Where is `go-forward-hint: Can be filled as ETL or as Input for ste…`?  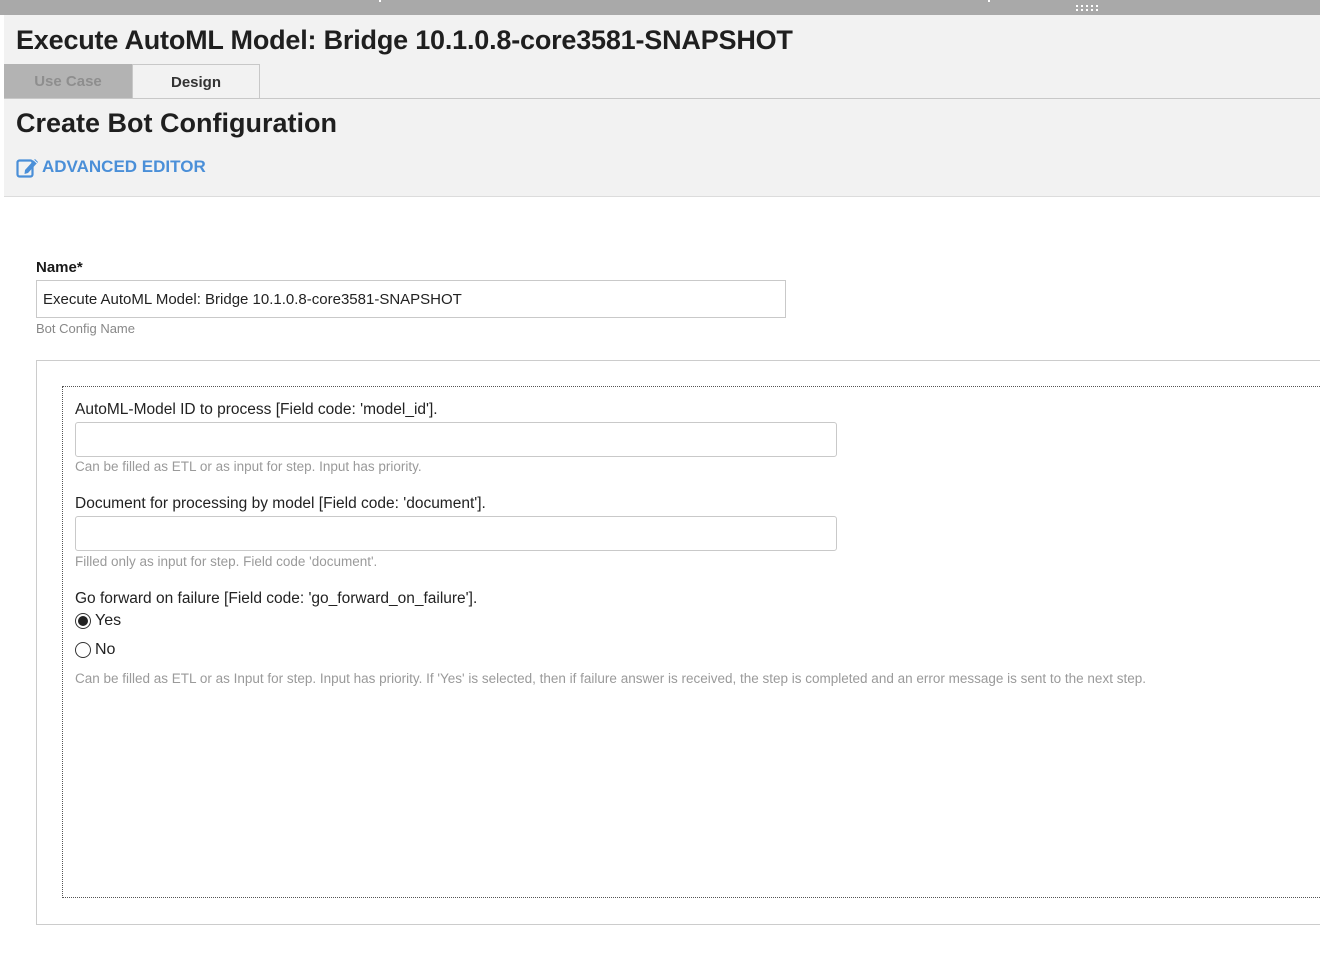 go-forward-hint: Can be filled as ETL or as Input for ste… is located at coordinates (610, 678).